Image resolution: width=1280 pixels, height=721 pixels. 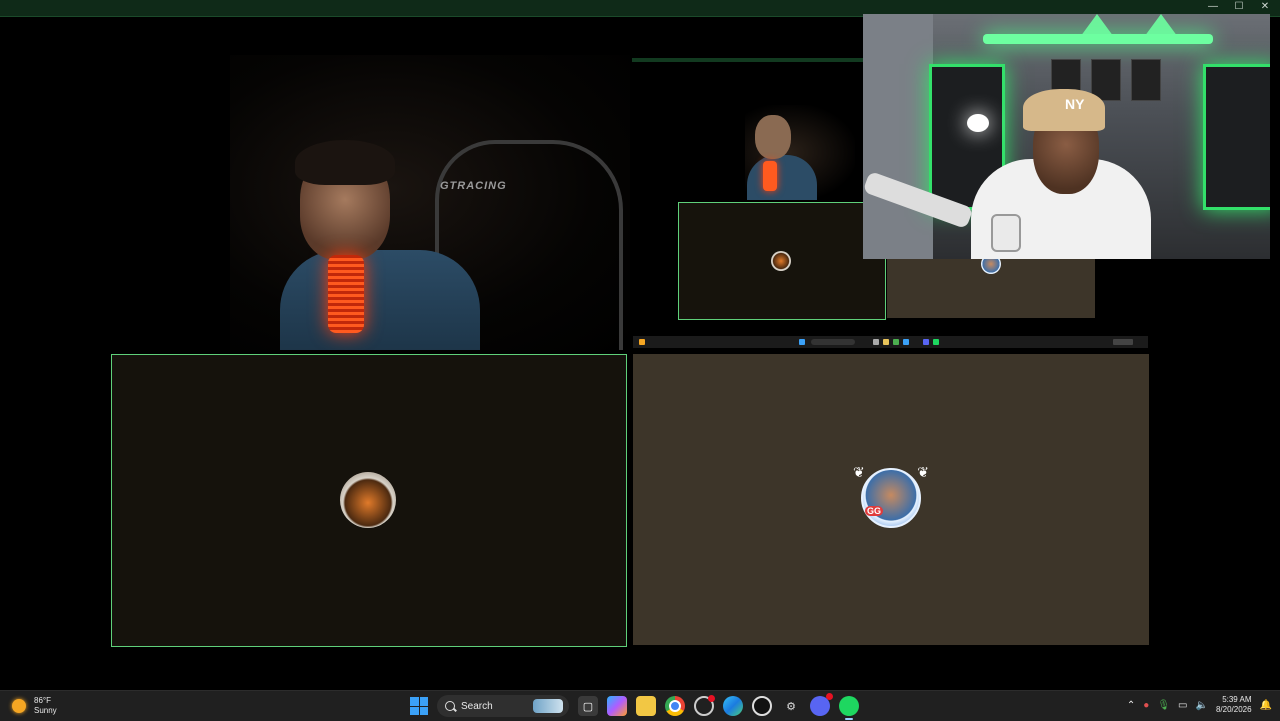 I want to click on wing-left-icon: ❦, so click(x=859, y=472).